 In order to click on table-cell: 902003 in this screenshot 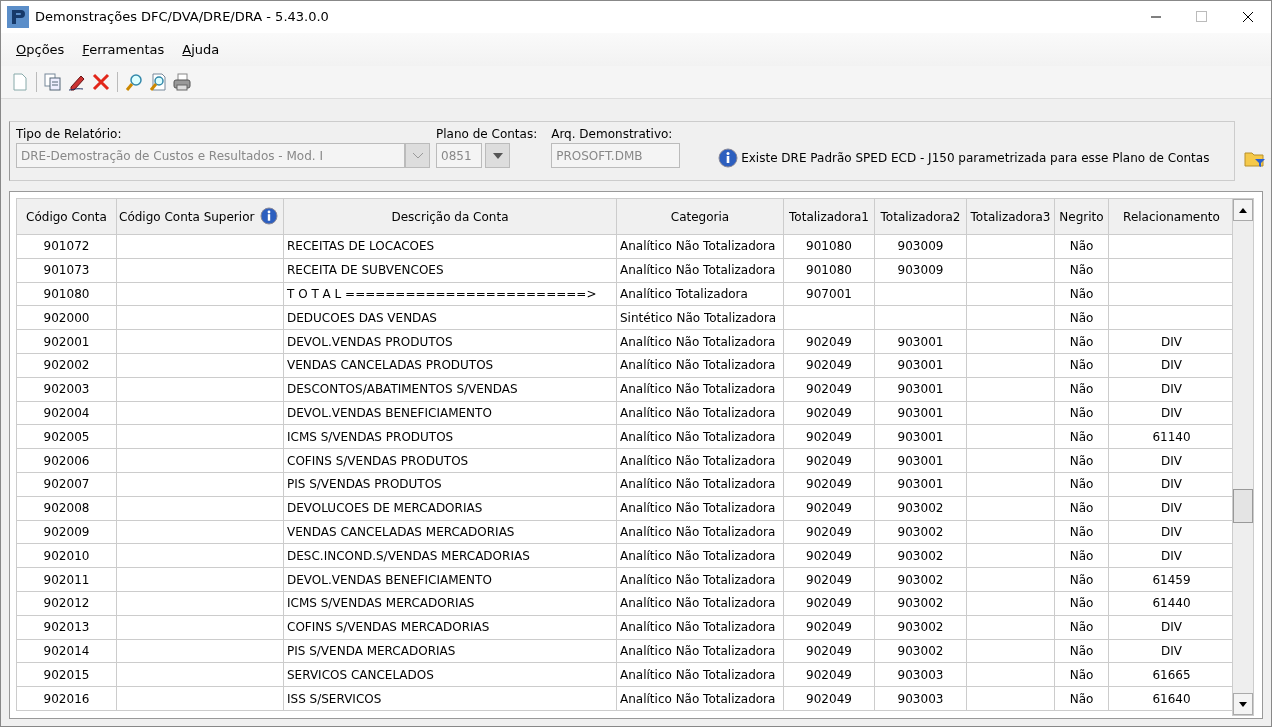, I will do `click(66, 389)`.